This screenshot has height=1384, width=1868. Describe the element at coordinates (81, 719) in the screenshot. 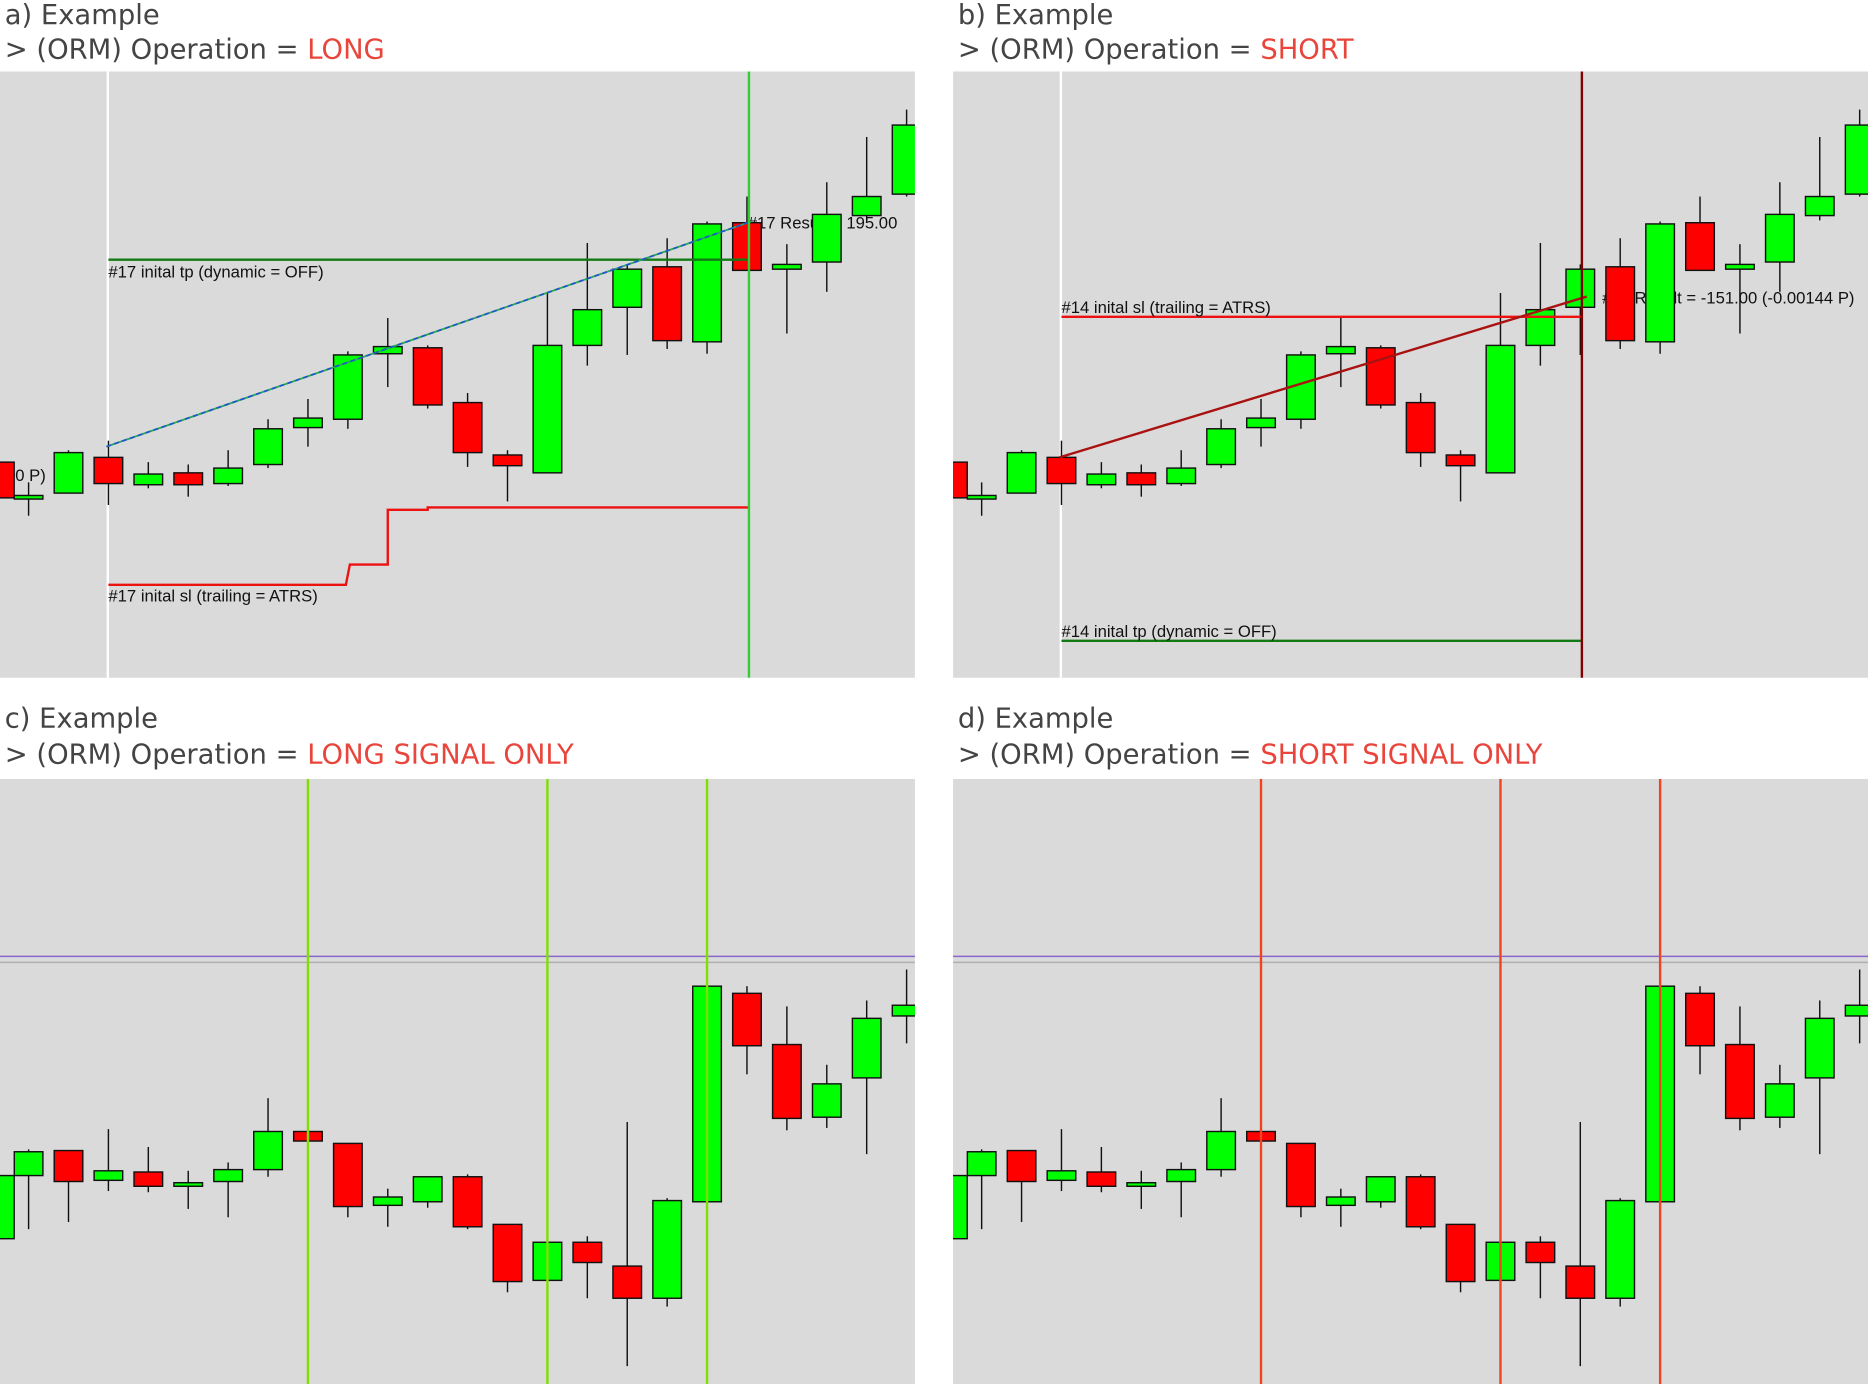

I see `panel-c-title: c) Example` at that location.